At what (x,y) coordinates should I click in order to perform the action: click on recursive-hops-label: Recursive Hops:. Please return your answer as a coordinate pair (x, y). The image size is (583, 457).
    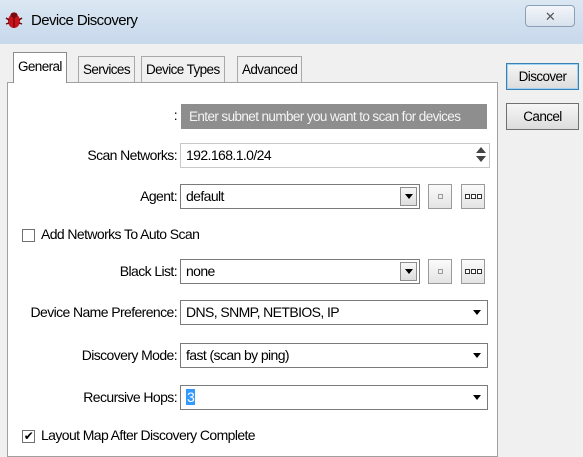
    Looking at the image, I should click on (130, 397).